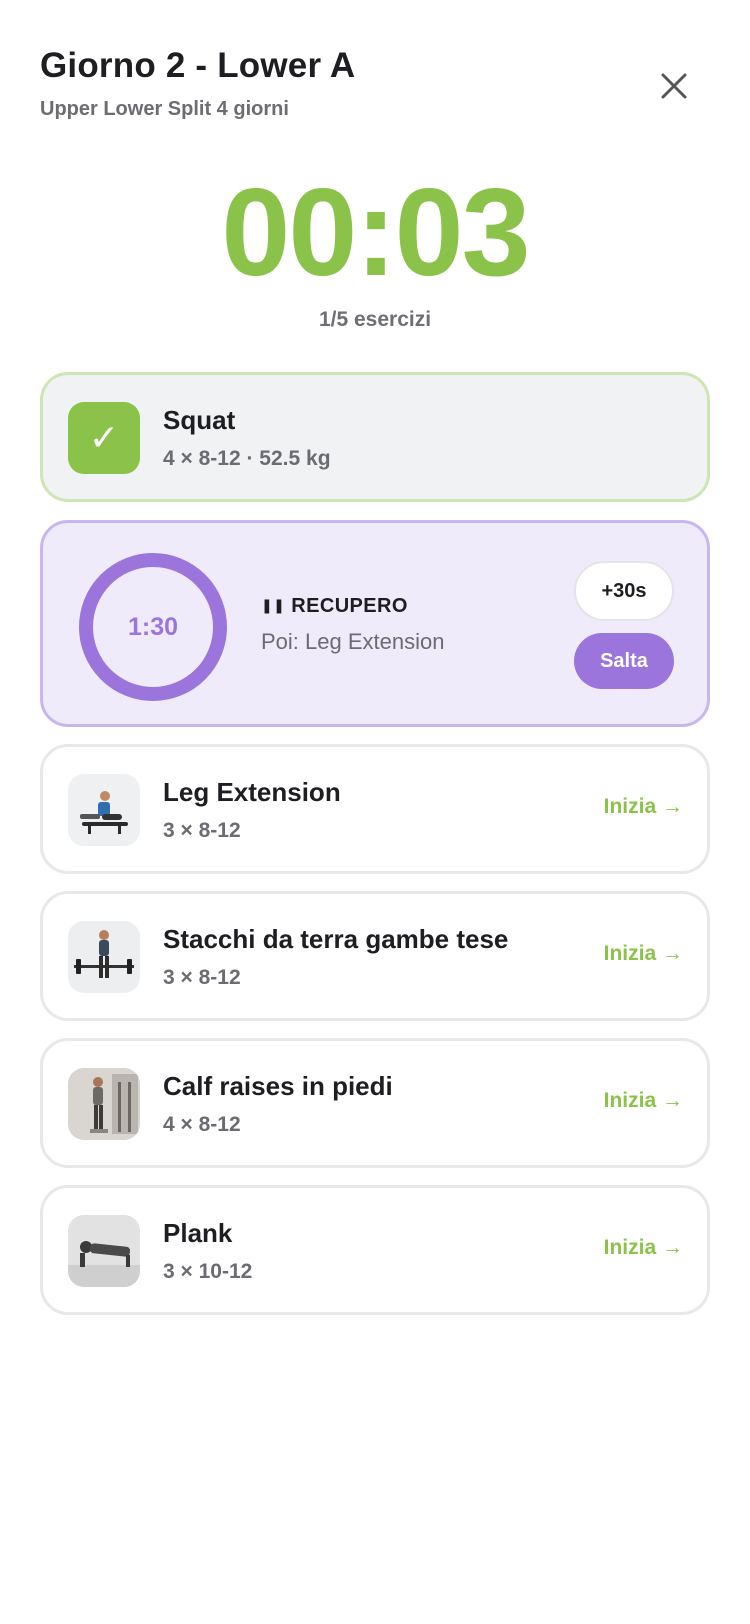  What do you see at coordinates (104, 957) in the screenshot?
I see `stiff-leg-deadlift-image` at bounding box center [104, 957].